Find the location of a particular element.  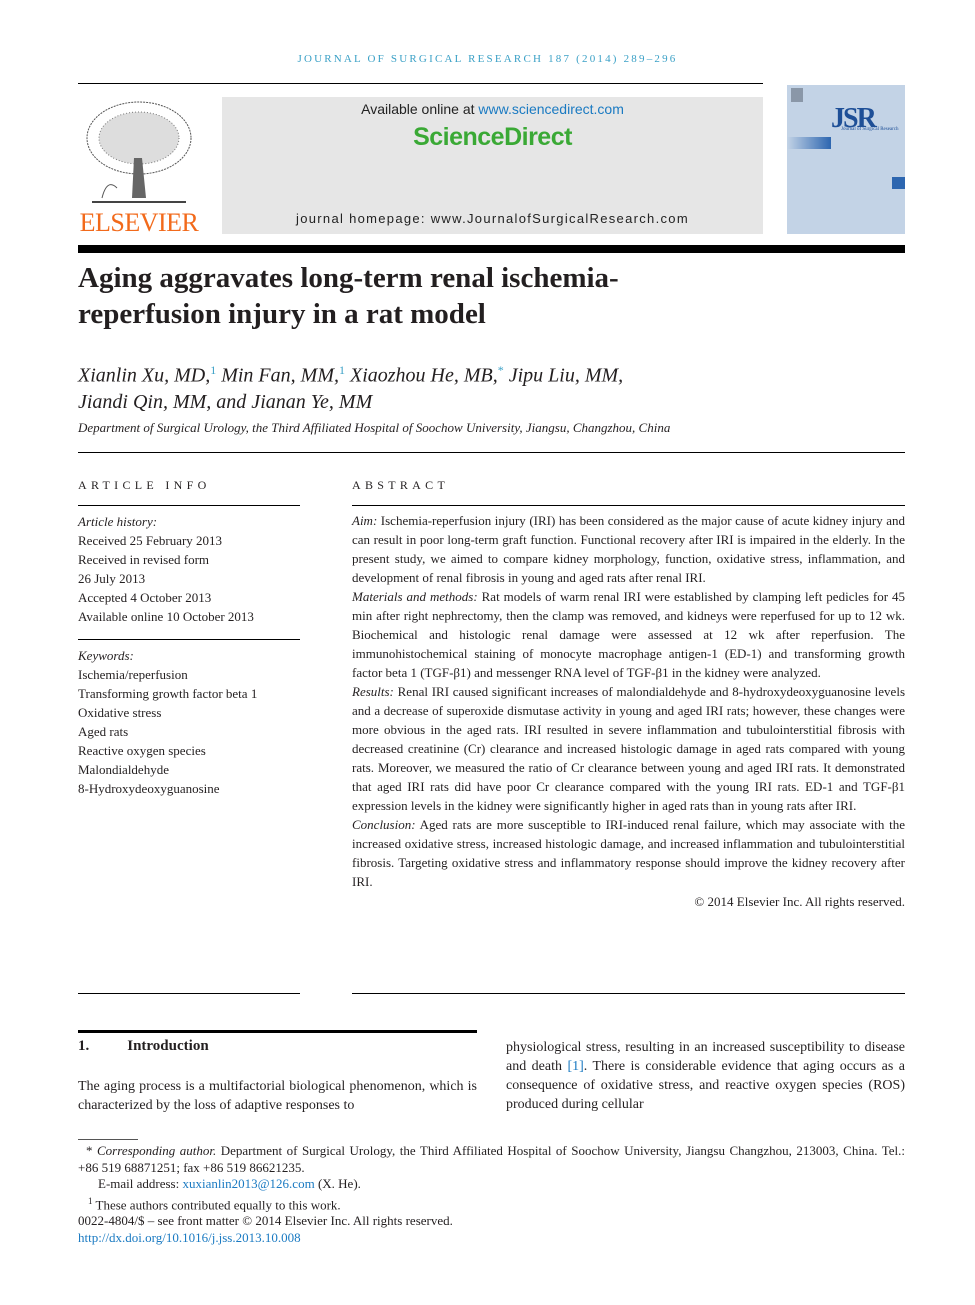

abstract-label: Results: is located at coordinates (373, 691).